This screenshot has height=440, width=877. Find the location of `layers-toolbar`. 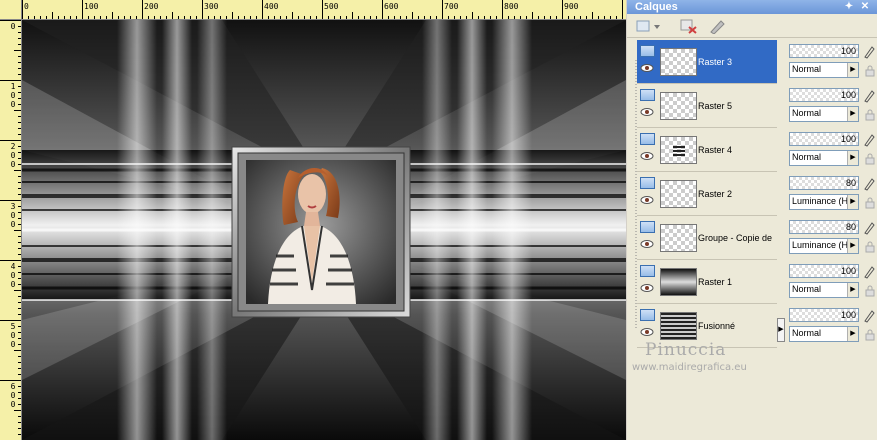

layers-toolbar is located at coordinates (752, 26).